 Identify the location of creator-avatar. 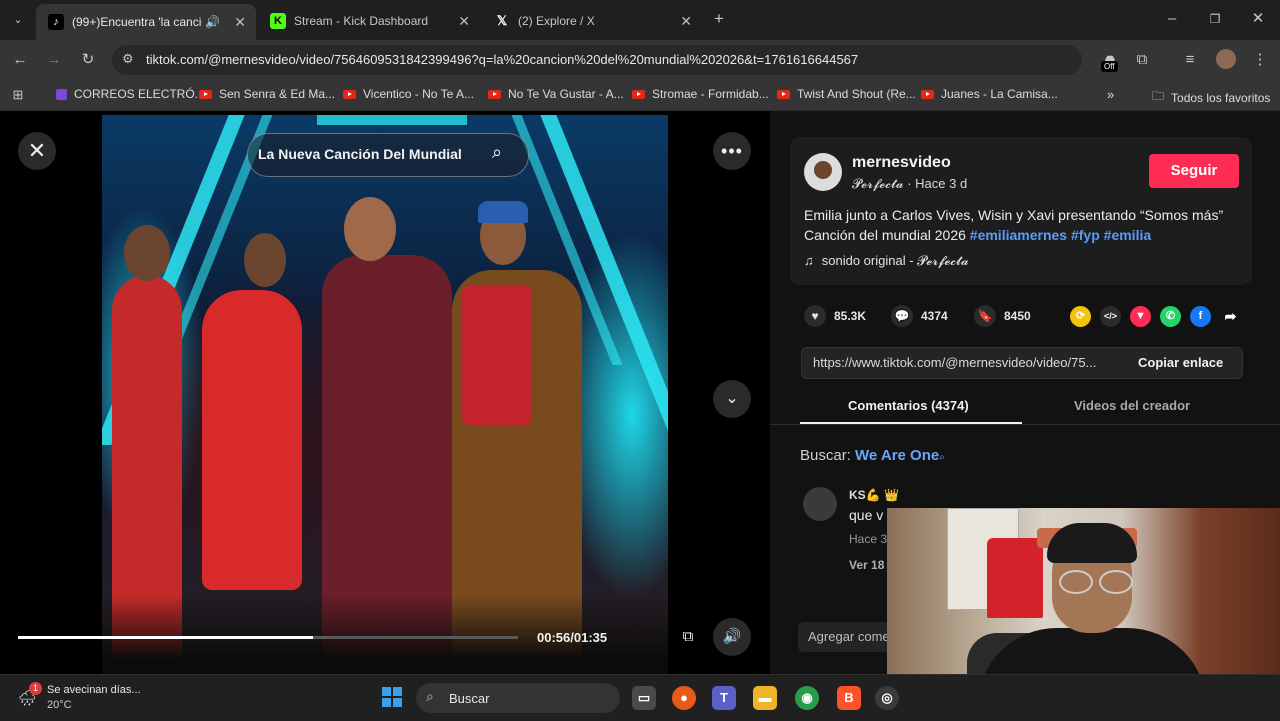
(823, 172).